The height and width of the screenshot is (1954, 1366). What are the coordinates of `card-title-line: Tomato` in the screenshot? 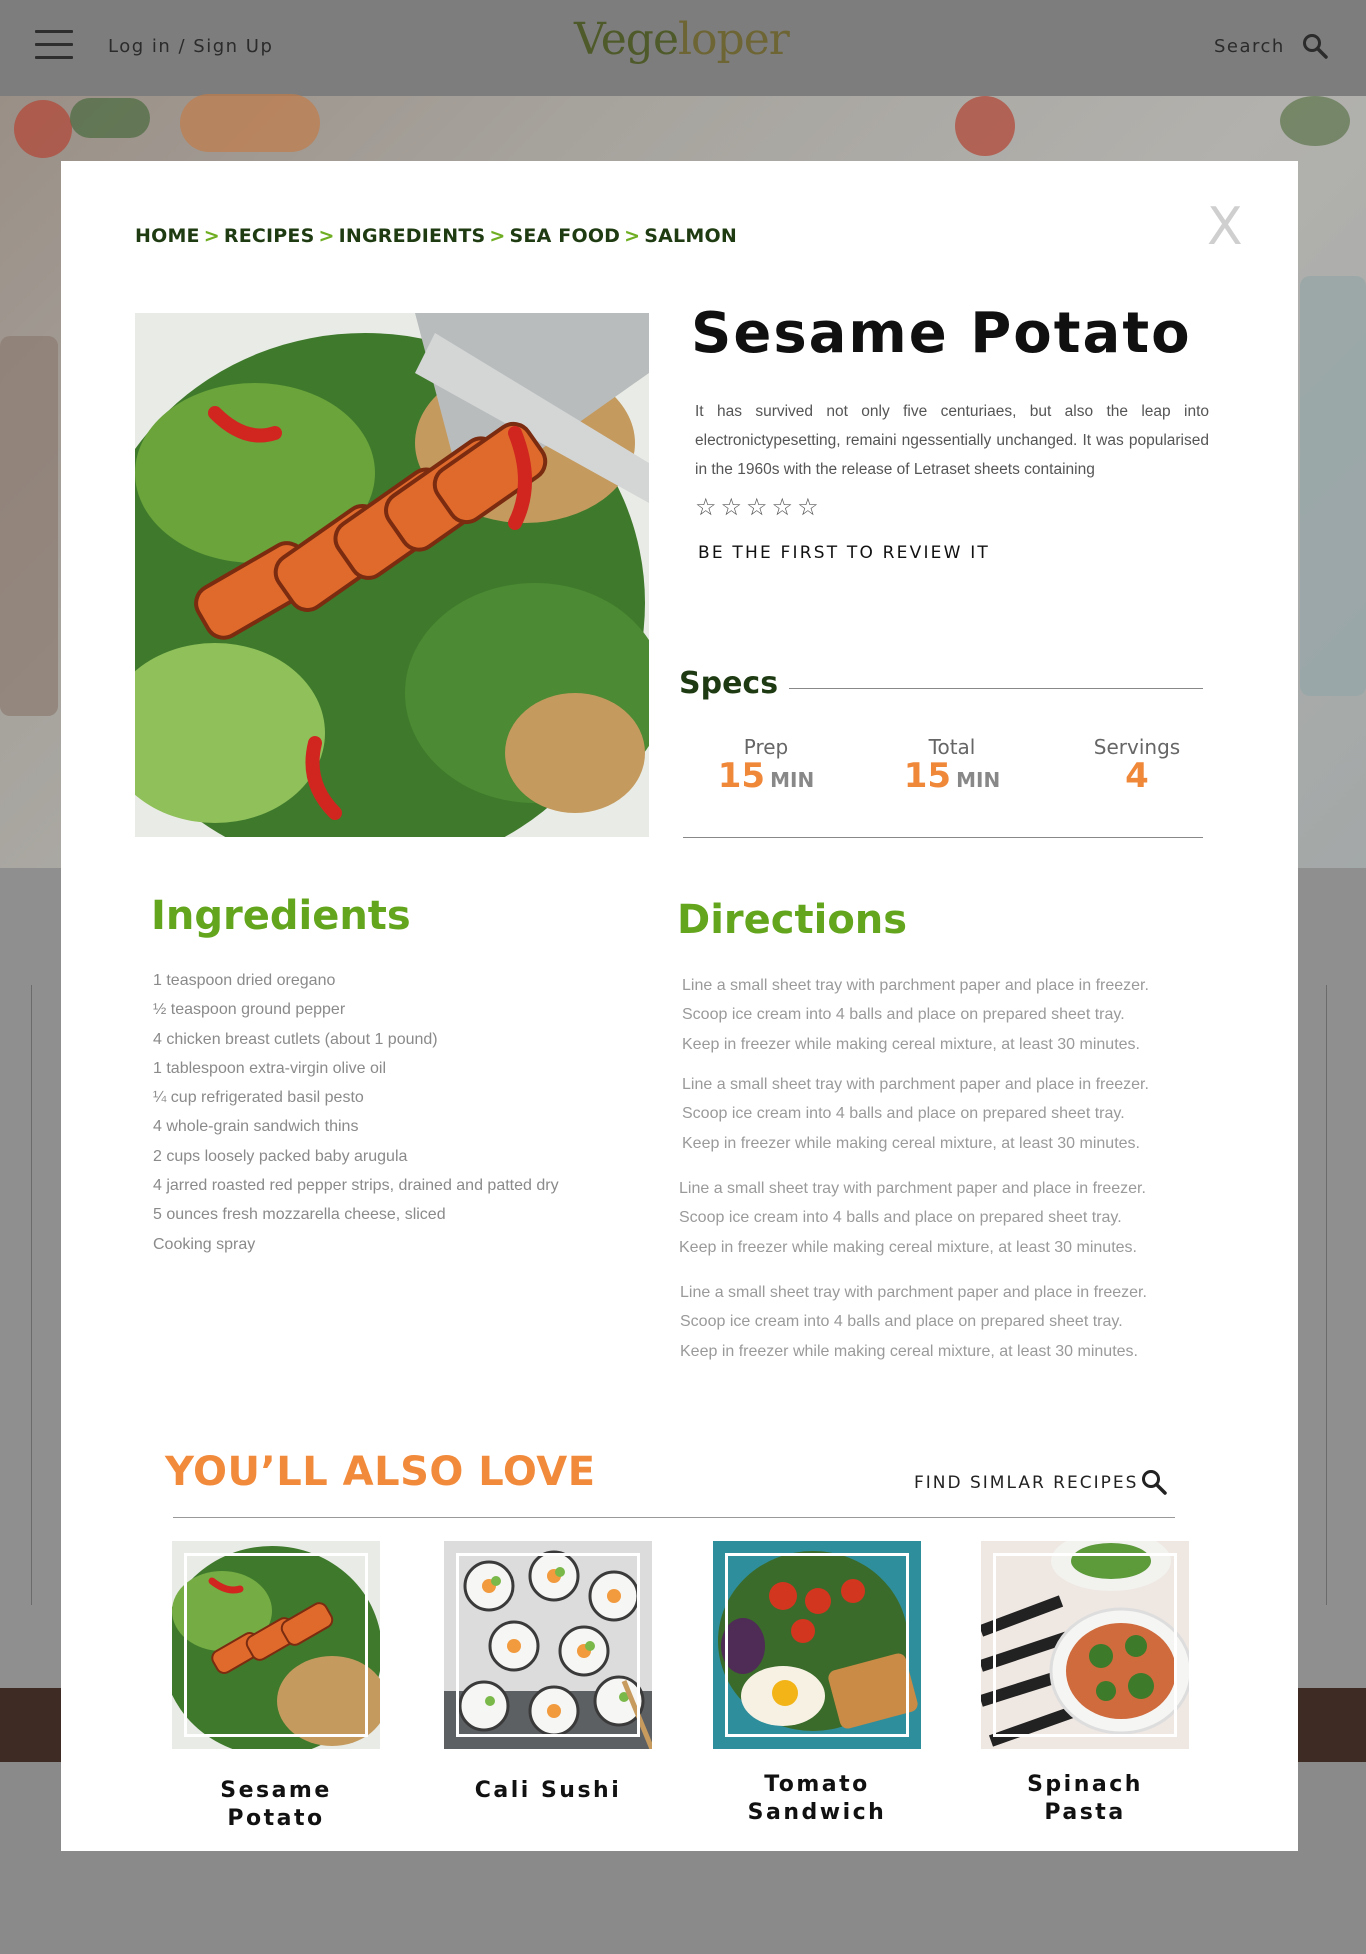 It's located at (817, 1784).